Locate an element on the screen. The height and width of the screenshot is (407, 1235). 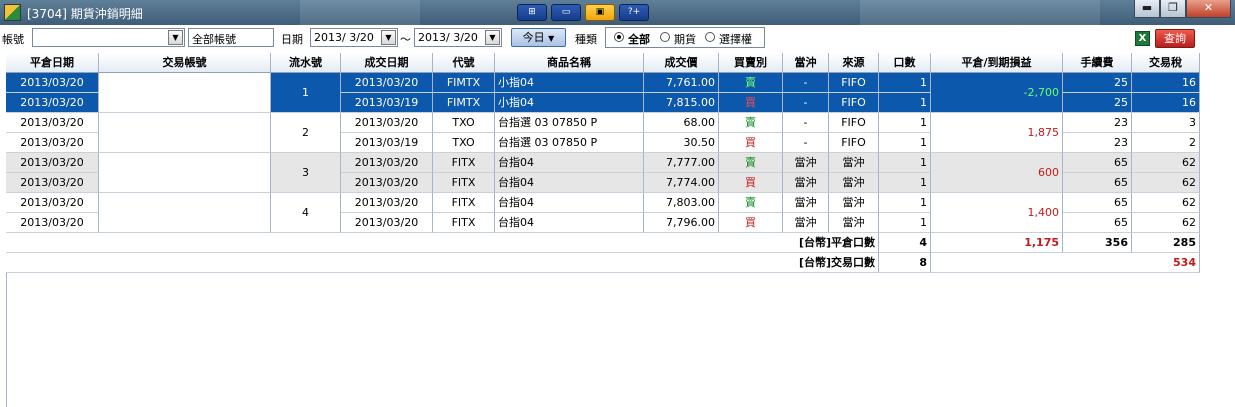
column-header-trade-date: 成交日期 is located at coordinates (387, 63).